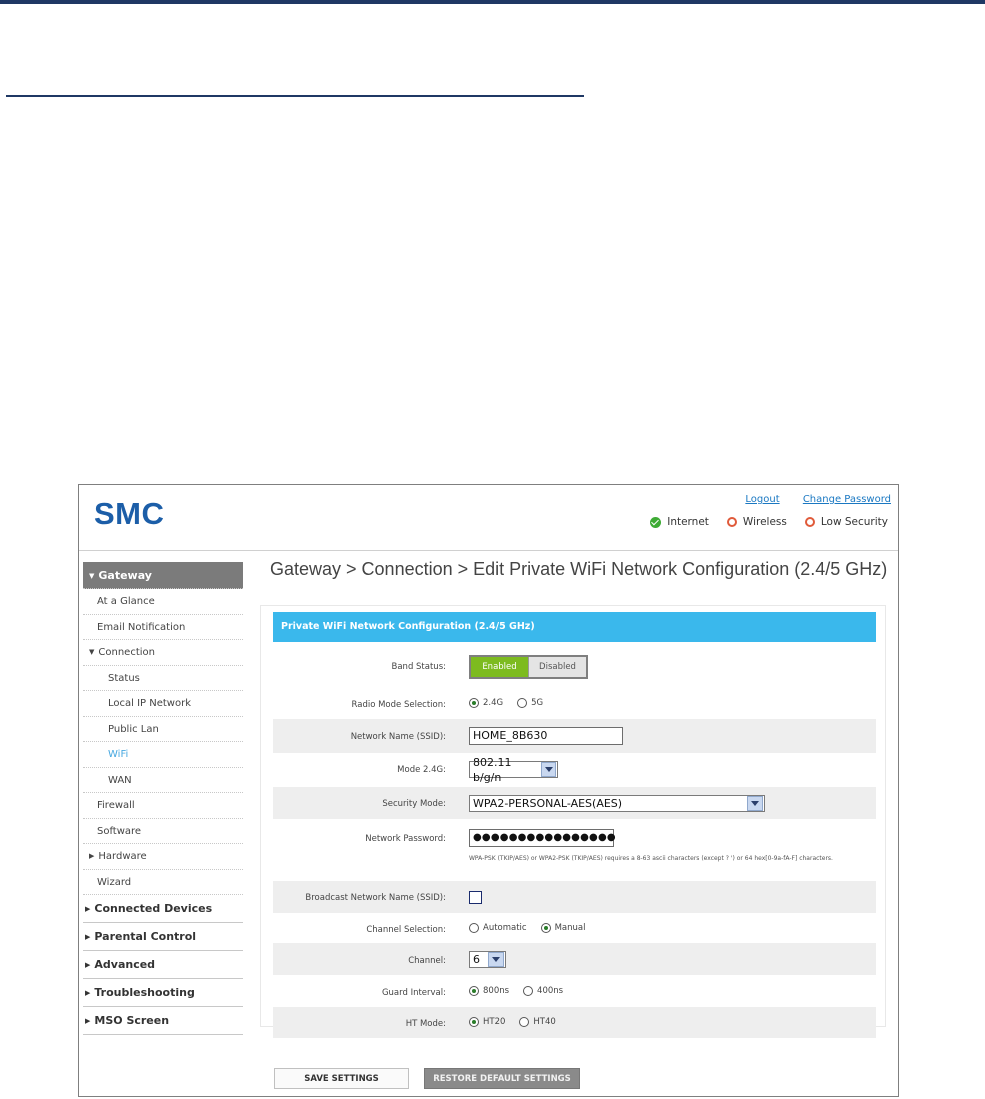 Image resolution: width=985 pixels, height=1099 pixels. I want to click on sidebar-item-gateway: ▼ Gateway, so click(163, 575).